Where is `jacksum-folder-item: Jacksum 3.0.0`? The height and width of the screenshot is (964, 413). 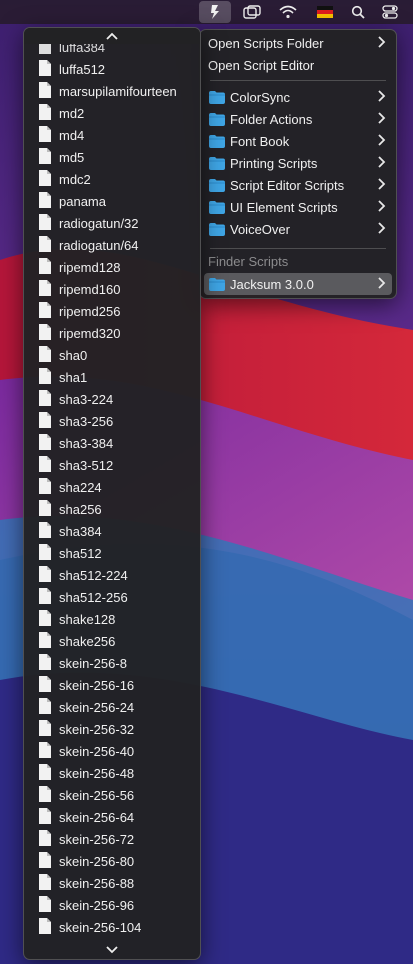
jacksum-folder-item: Jacksum 3.0.0 is located at coordinates (298, 284).